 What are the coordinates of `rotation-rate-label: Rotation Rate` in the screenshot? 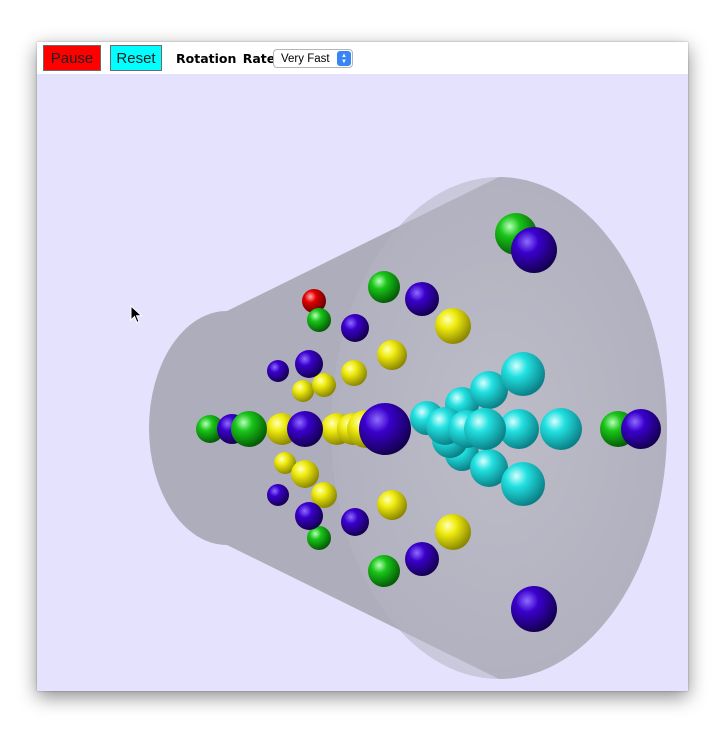 It's located at (226, 58).